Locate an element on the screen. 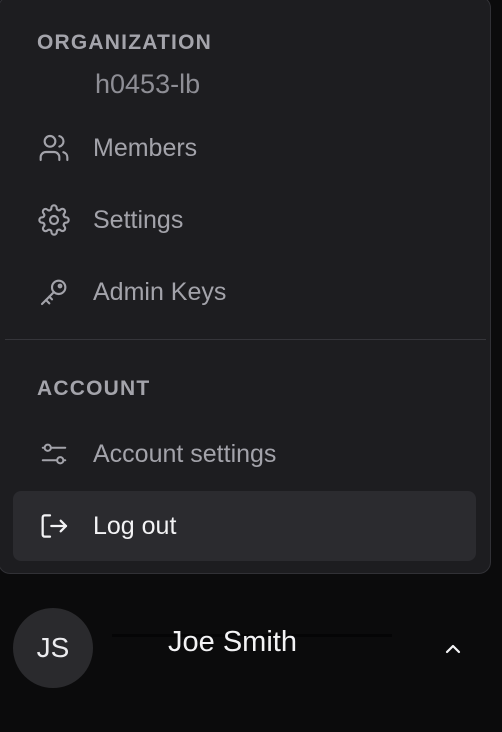 The image size is (502, 732). avatar: JS is located at coordinates (53, 648).